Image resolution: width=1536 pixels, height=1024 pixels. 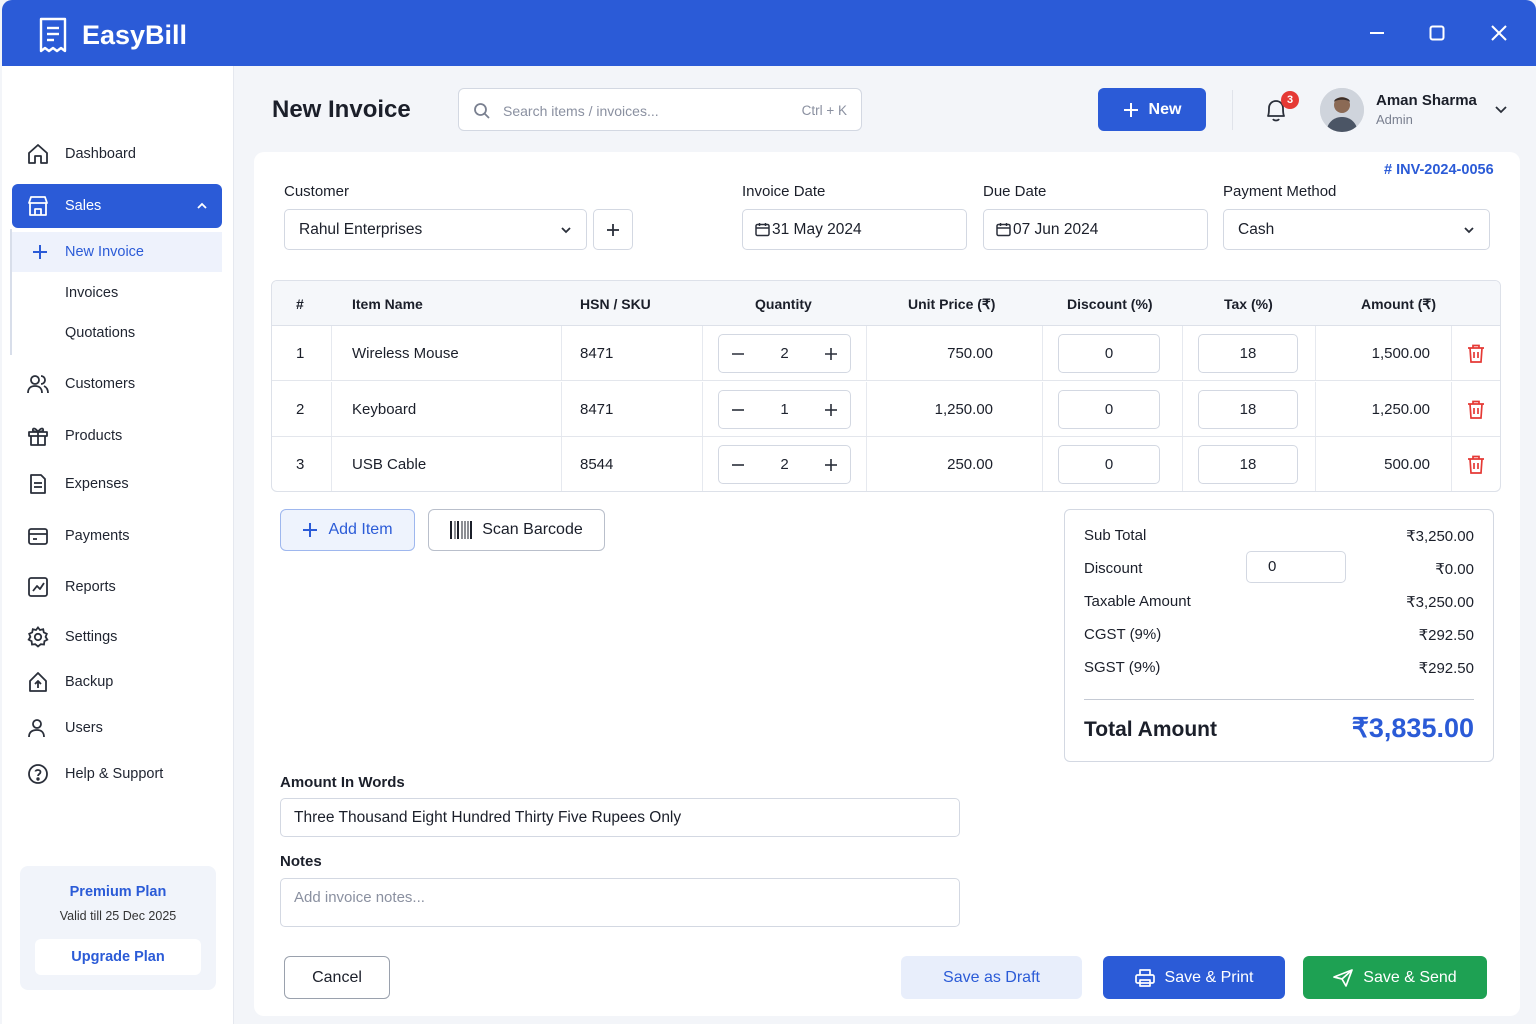 I want to click on sgst-value: ₹292.50, so click(x=1446, y=668).